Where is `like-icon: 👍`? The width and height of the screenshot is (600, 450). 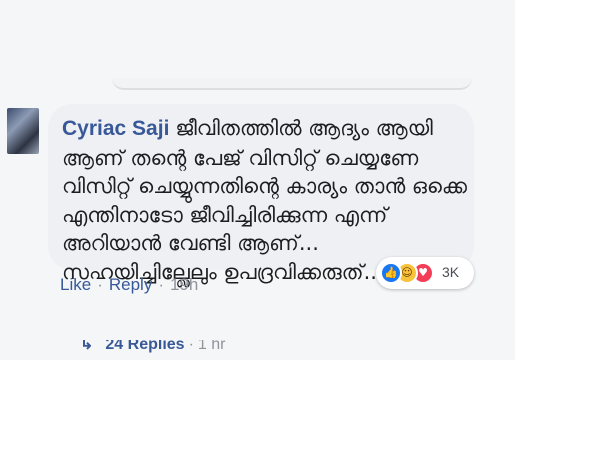 like-icon: 👍 is located at coordinates (391, 273).